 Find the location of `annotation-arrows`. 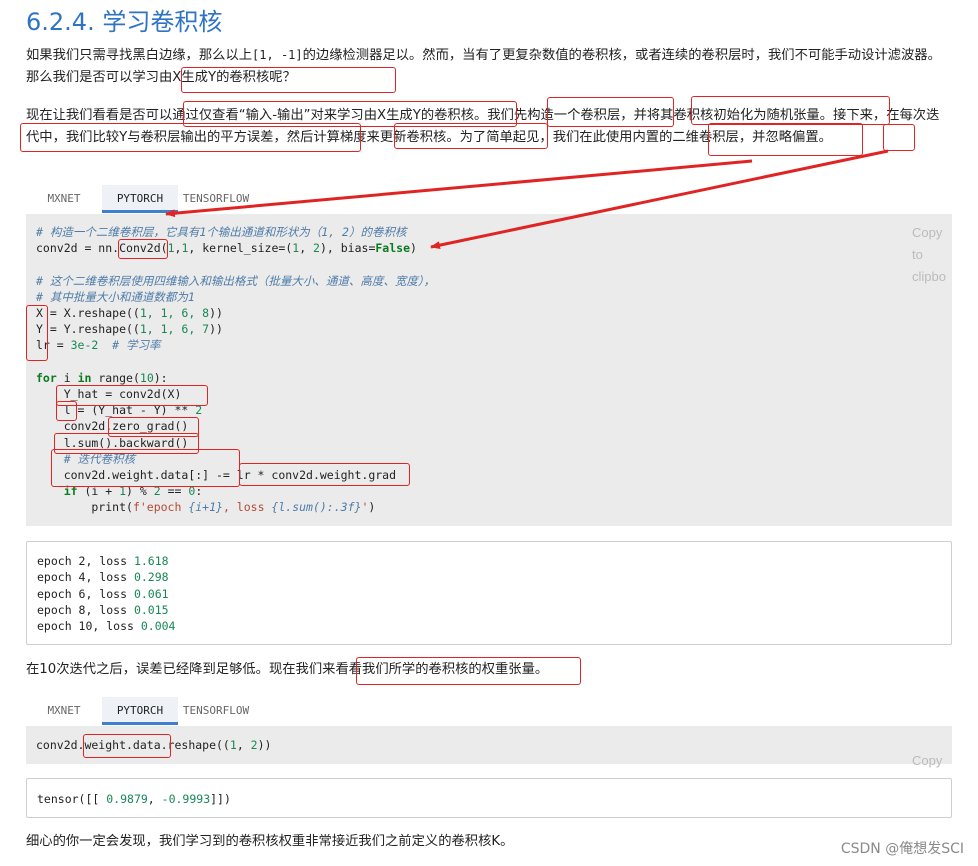

annotation-arrows is located at coordinates (527, 199).